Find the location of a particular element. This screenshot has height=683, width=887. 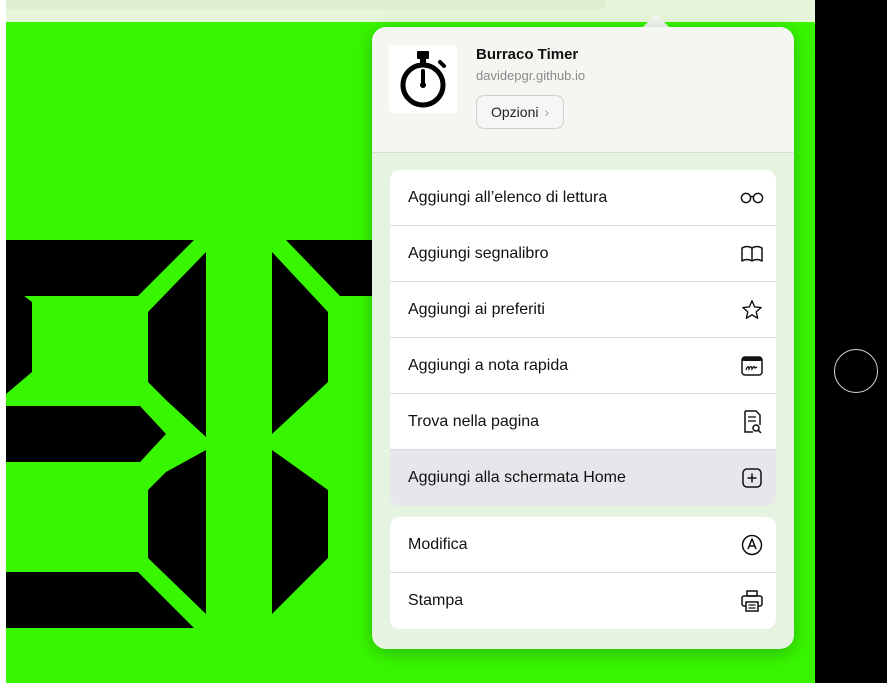

actions-group-secondary: Modifica Stampa is located at coordinates (583, 573).